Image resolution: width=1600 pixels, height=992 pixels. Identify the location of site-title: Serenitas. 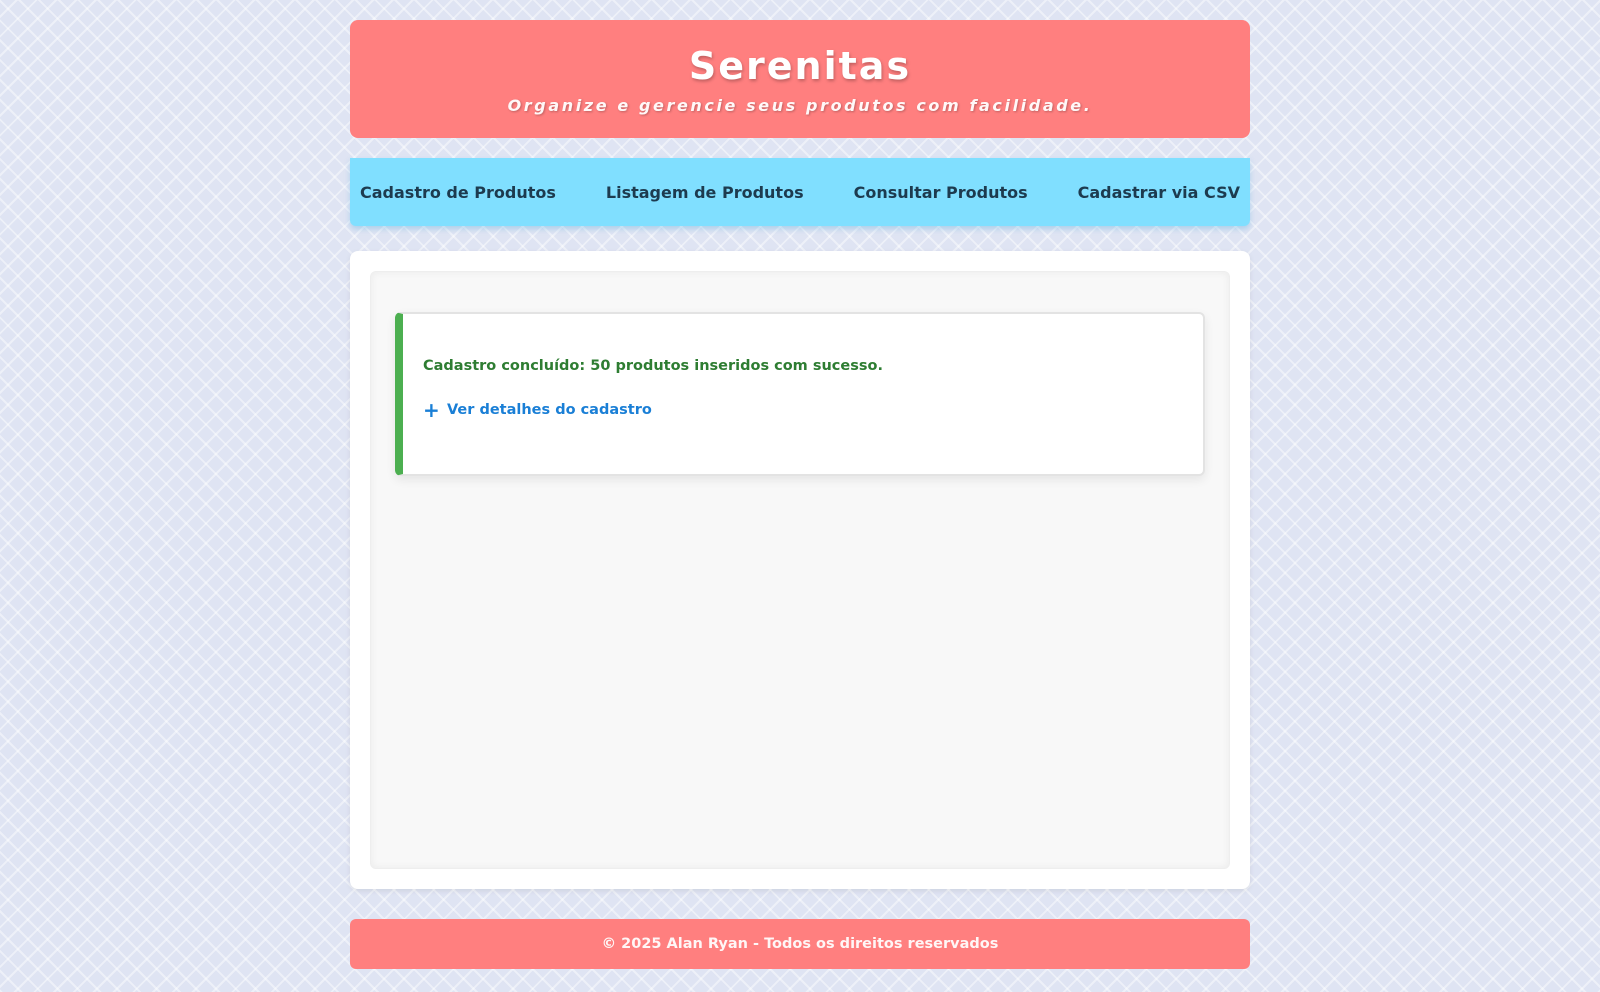
(800, 66).